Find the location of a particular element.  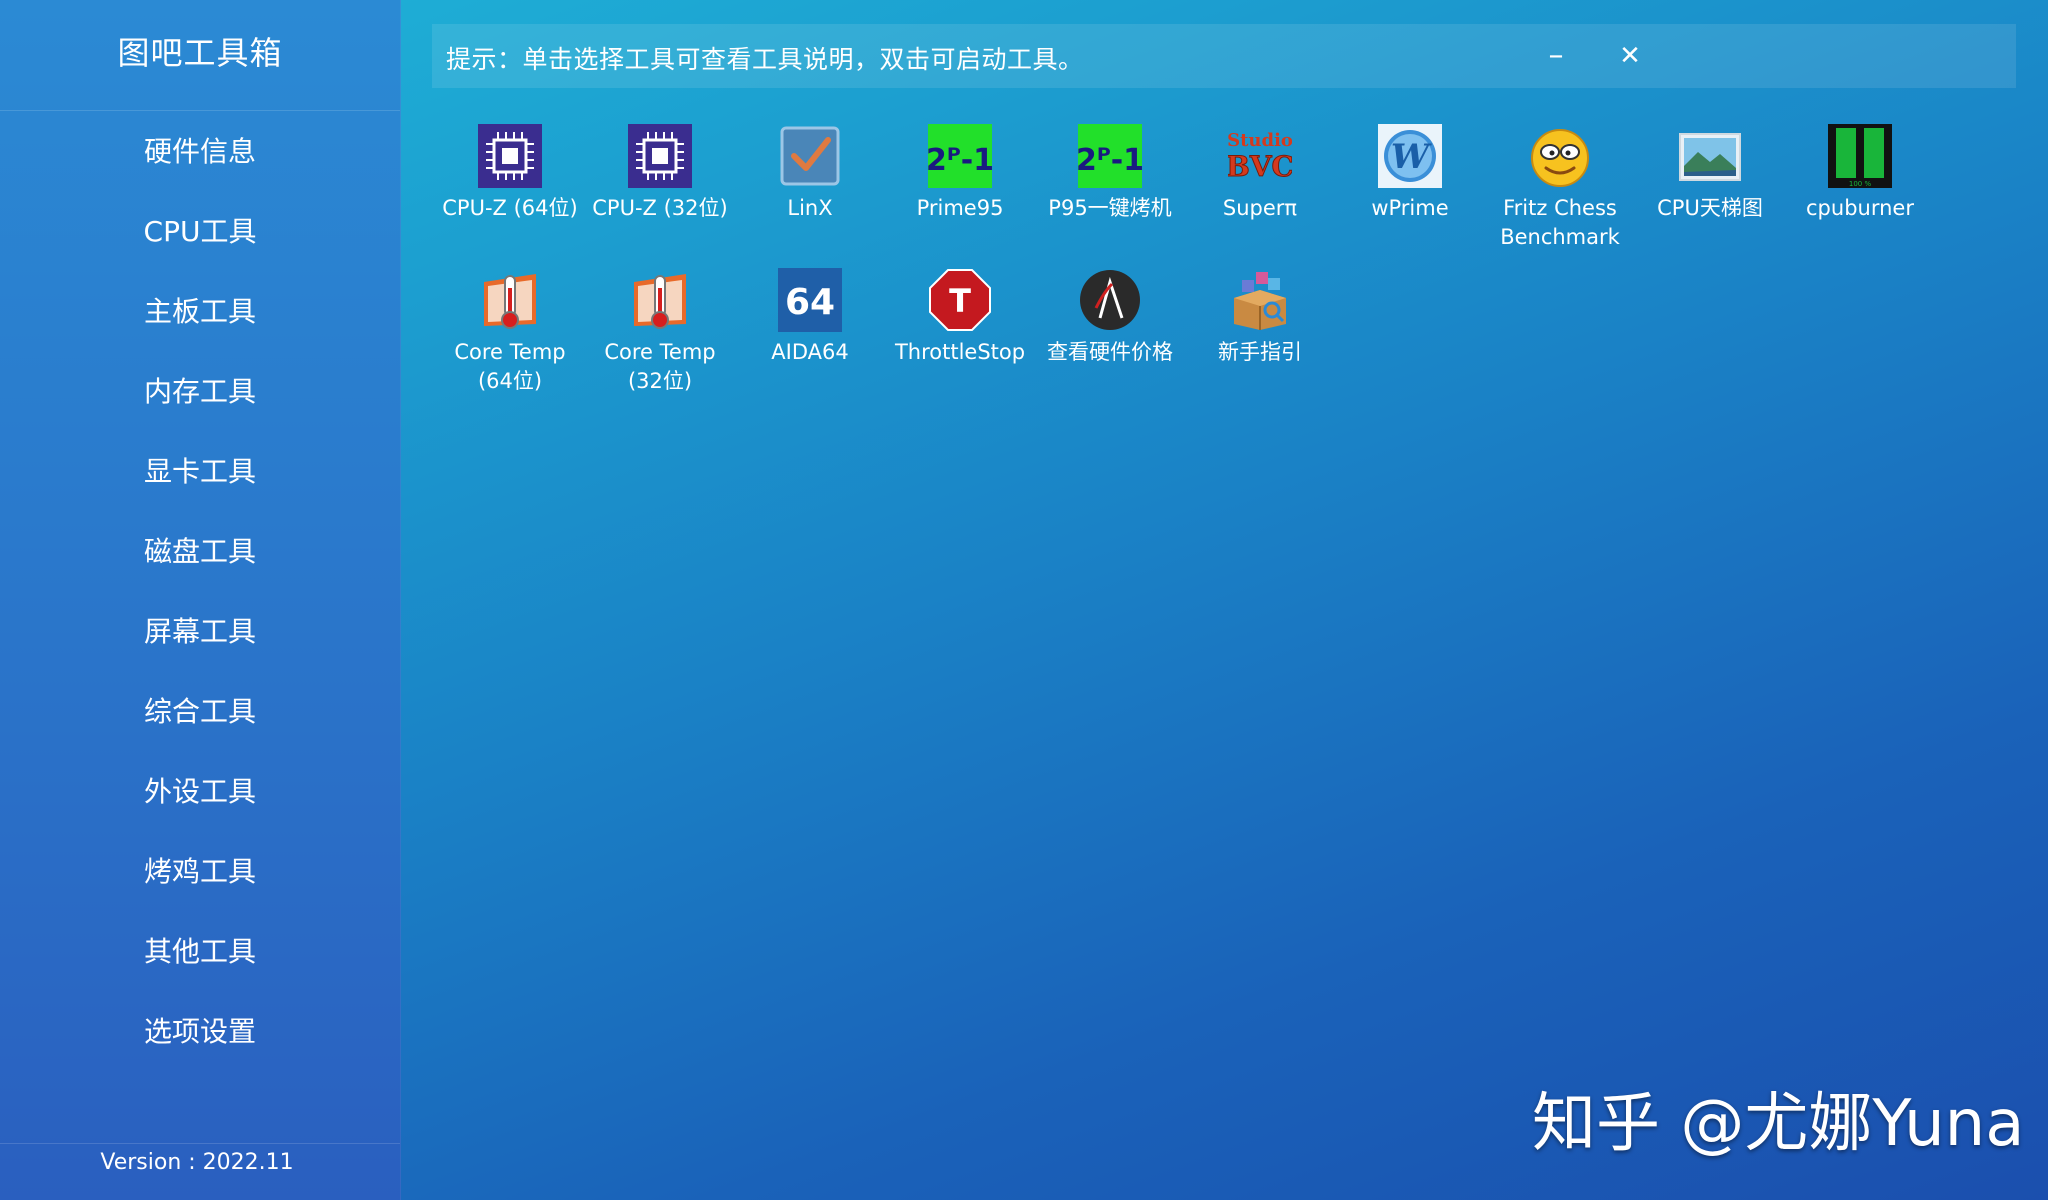

hint-bar: 提示：单击选择工具可查看工具说明，双击可启动工具。 – ✕ is located at coordinates (1224, 56).